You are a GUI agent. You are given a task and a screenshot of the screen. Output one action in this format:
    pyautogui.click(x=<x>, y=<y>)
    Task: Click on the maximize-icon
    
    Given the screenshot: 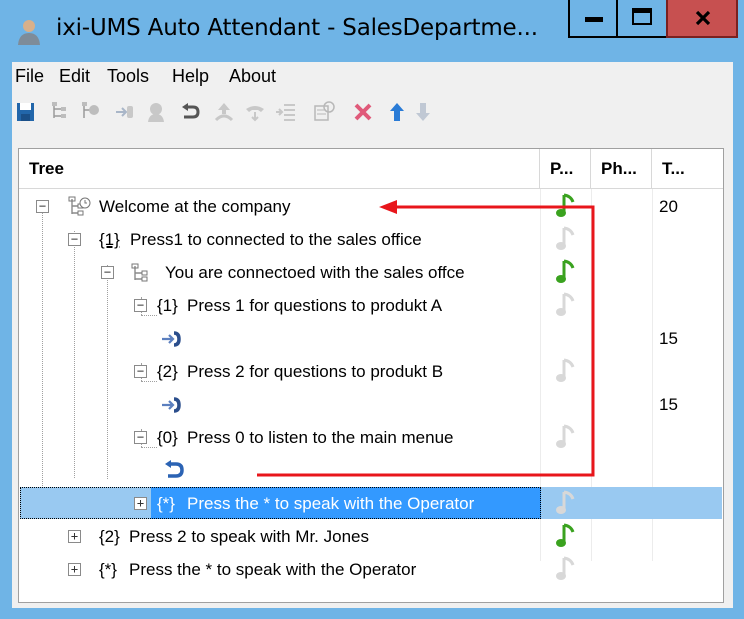 What is the action you would take?
    pyautogui.click(x=642, y=16)
    